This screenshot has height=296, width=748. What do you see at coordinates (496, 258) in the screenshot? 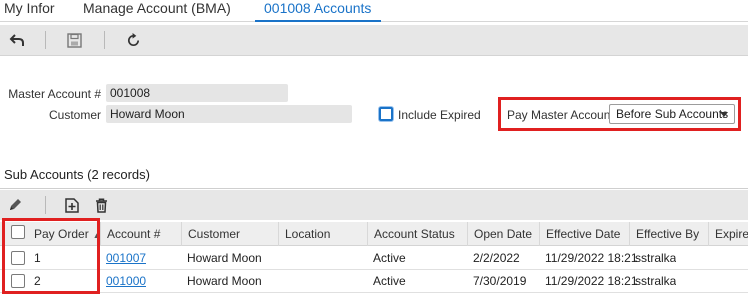
I see `open-date-cell: 2/2/2022` at bounding box center [496, 258].